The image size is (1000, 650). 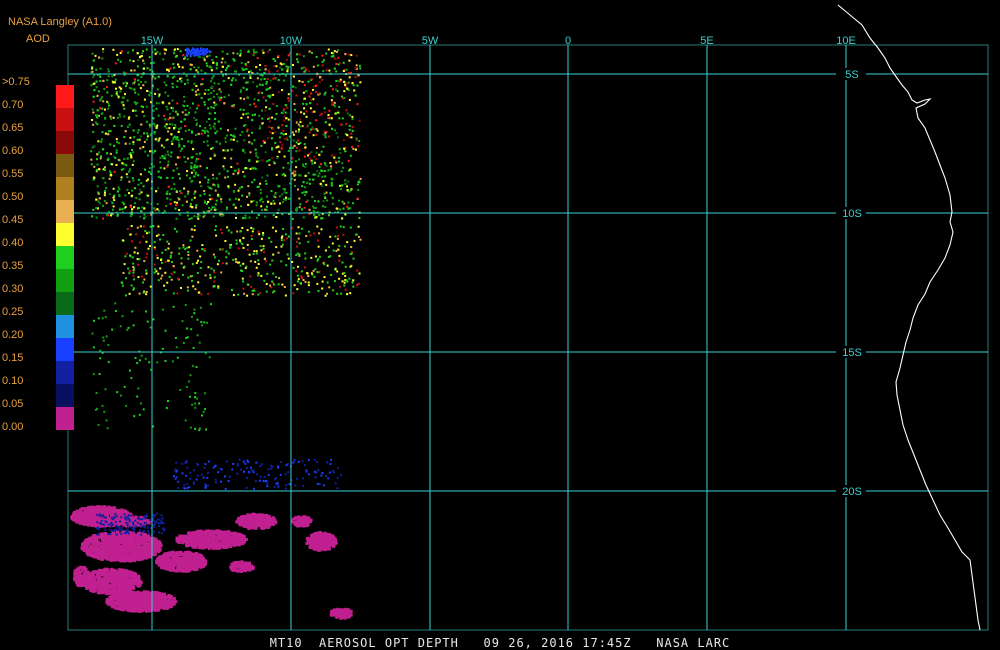 What do you see at coordinates (13, 427) in the screenshot?
I see `legend-label: 0.00` at bounding box center [13, 427].